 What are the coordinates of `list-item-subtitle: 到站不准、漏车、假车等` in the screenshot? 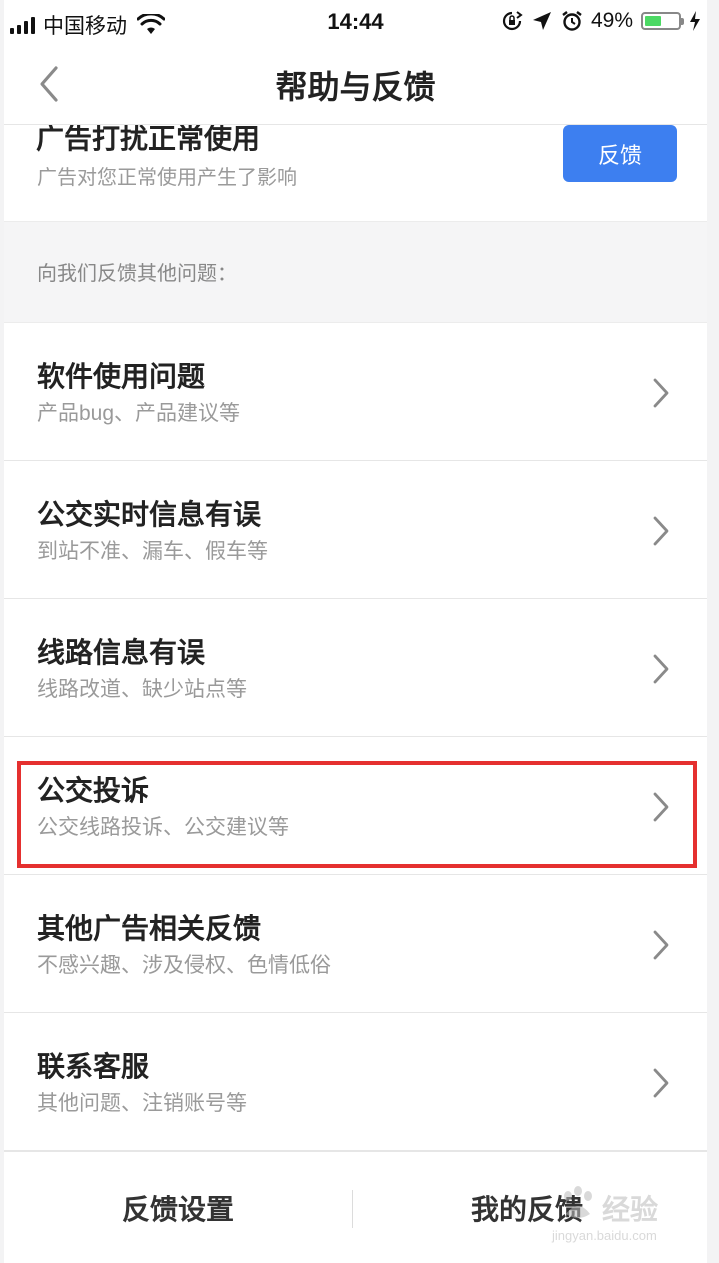 It's located at (152, 551).